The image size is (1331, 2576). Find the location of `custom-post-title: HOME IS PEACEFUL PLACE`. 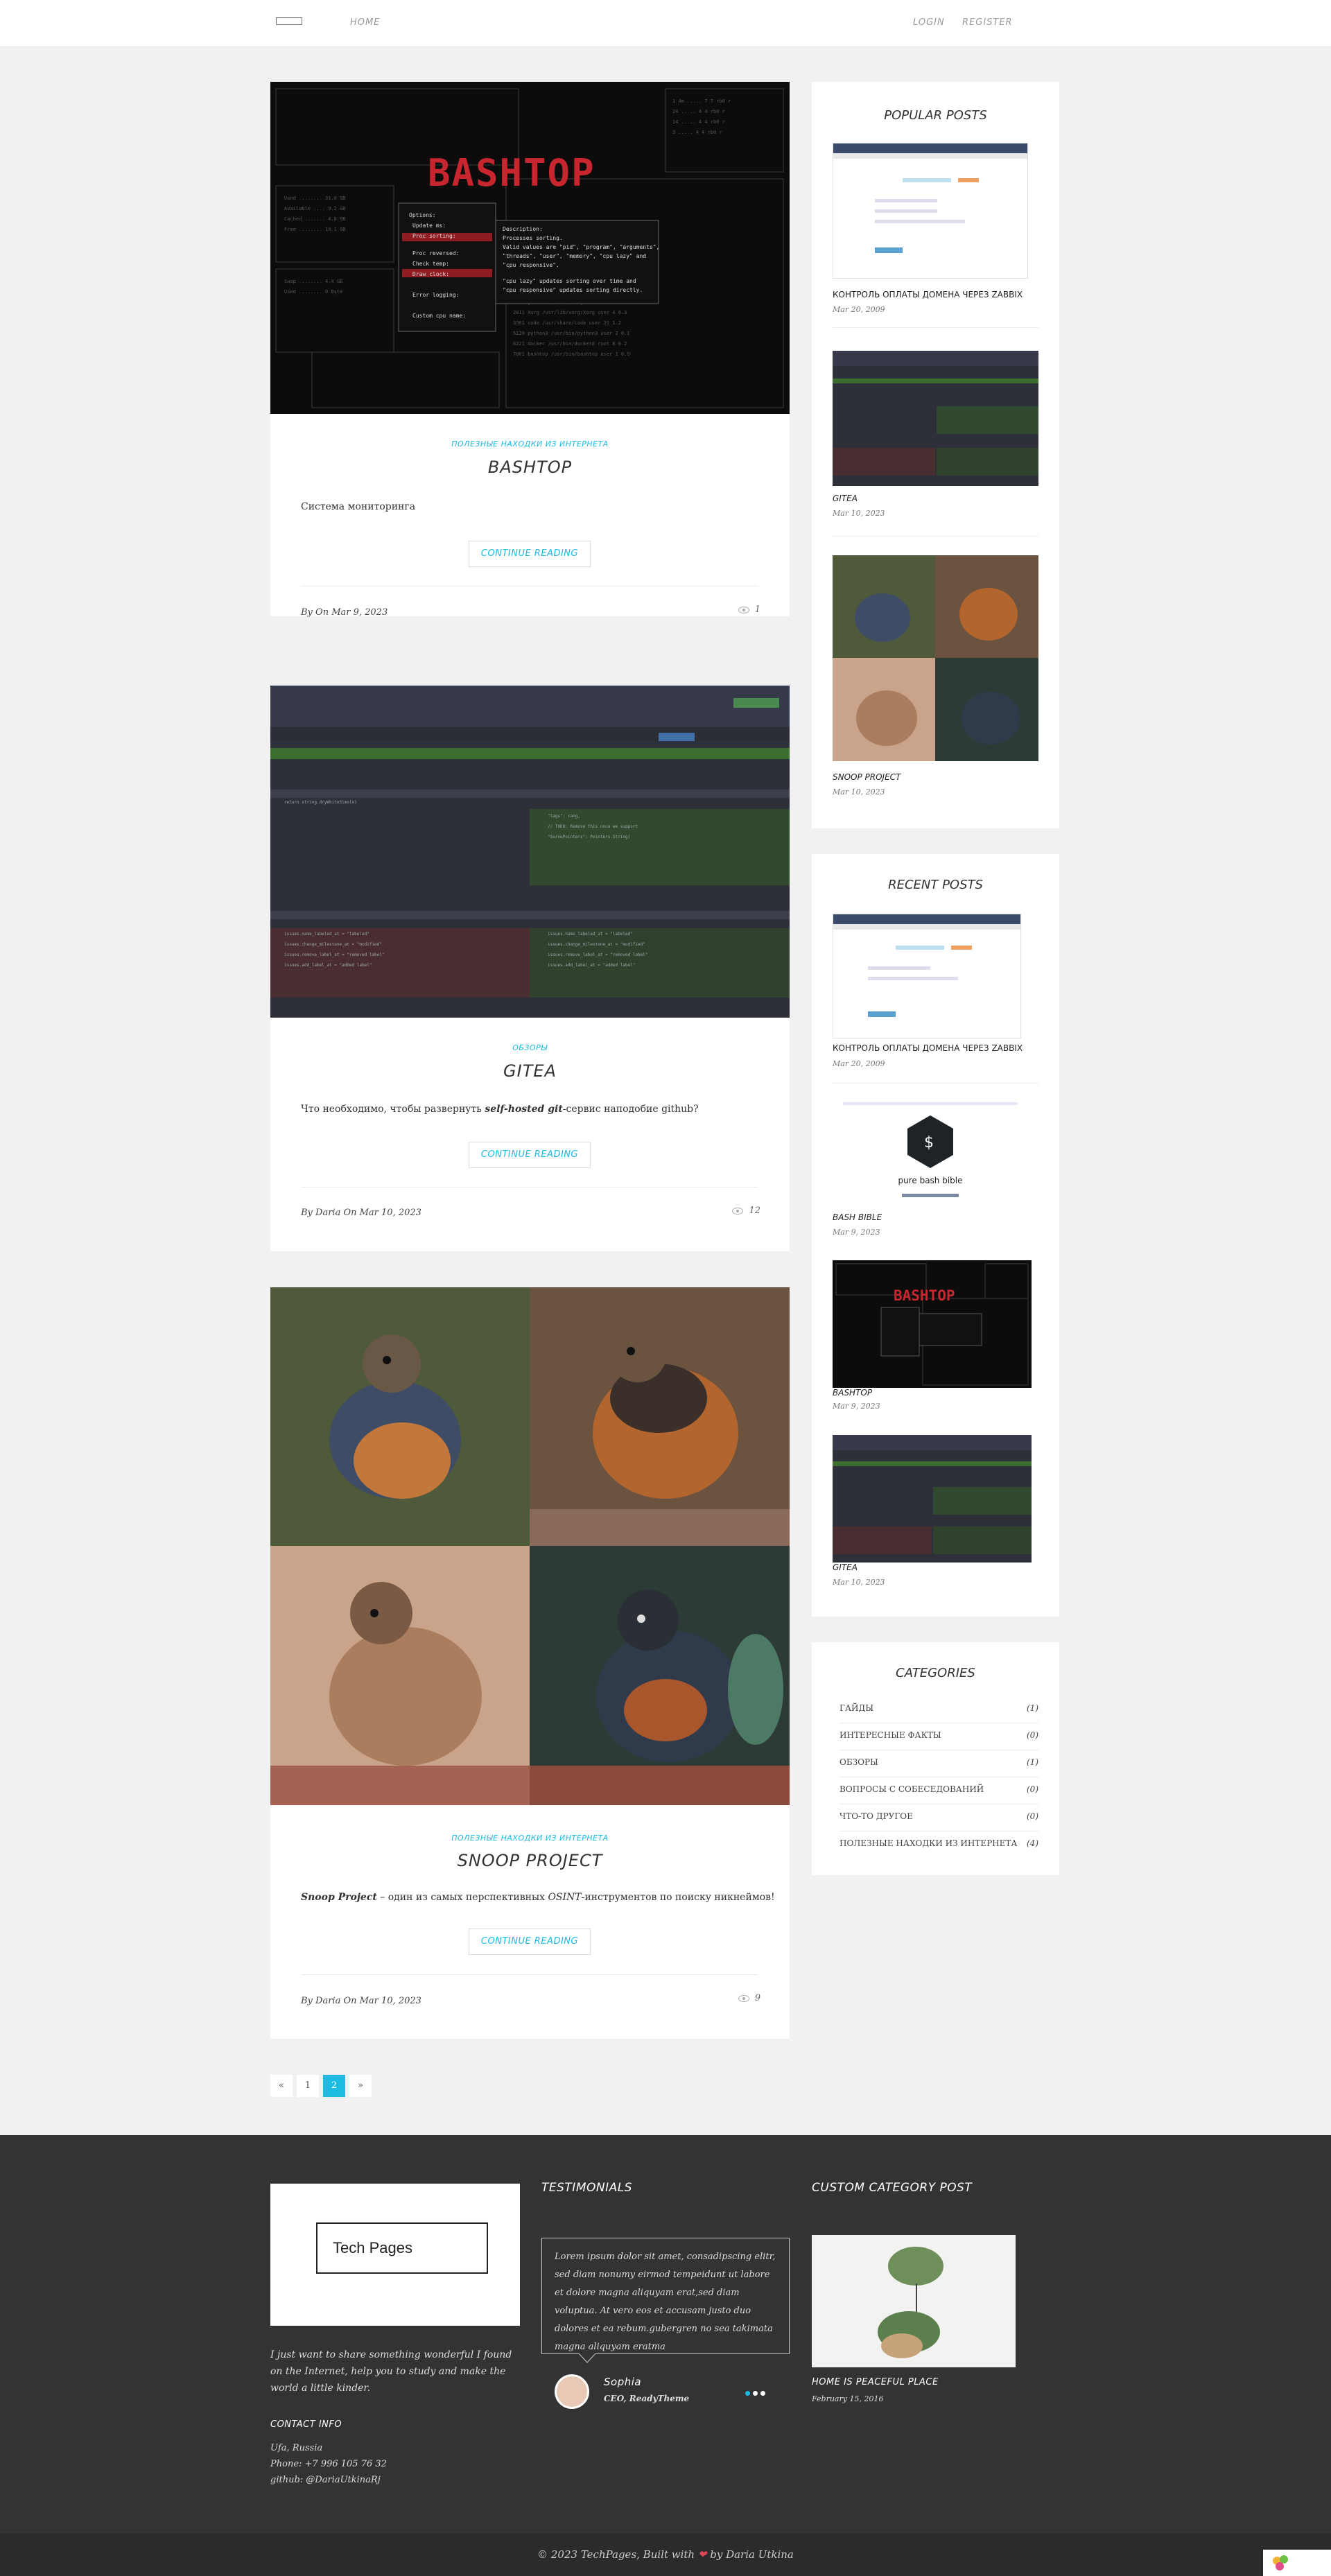

custom-post-title: HOME IS PEACEFUL PLACE is located at coordinates (875, 2382).